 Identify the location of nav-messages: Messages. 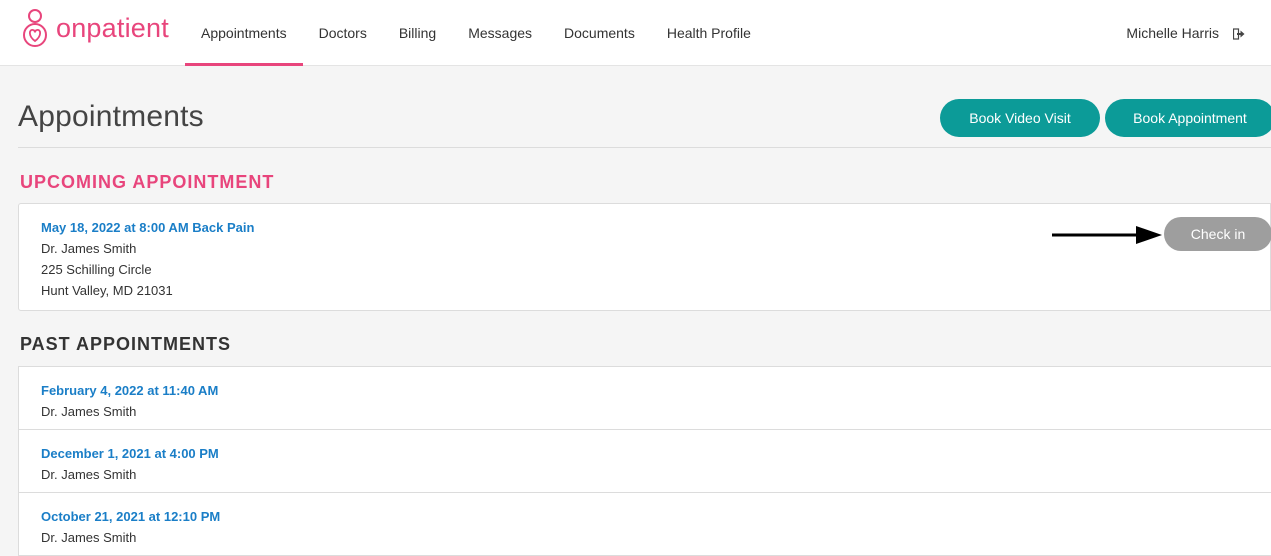
(500, 33).